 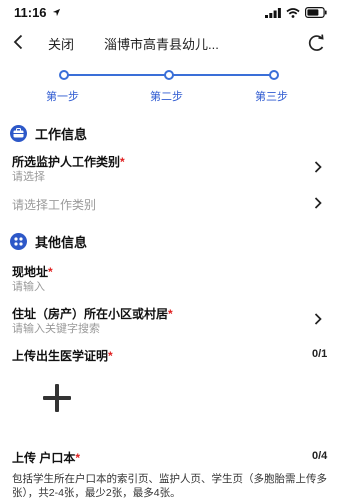 What do you see at coordinates (273, 12) in the screenshot?
I see `signal-icon` at bounding box center [273, 12].